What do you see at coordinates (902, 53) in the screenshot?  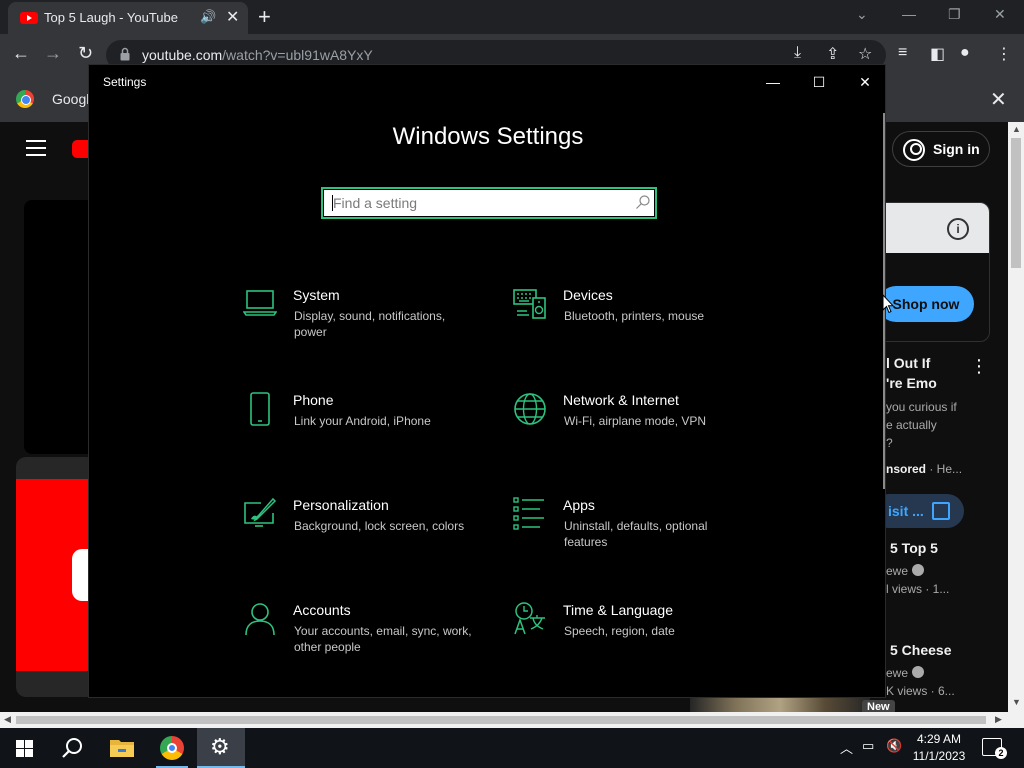 I see `media-queue-icon: ≡` at bounding box center [902, 53].